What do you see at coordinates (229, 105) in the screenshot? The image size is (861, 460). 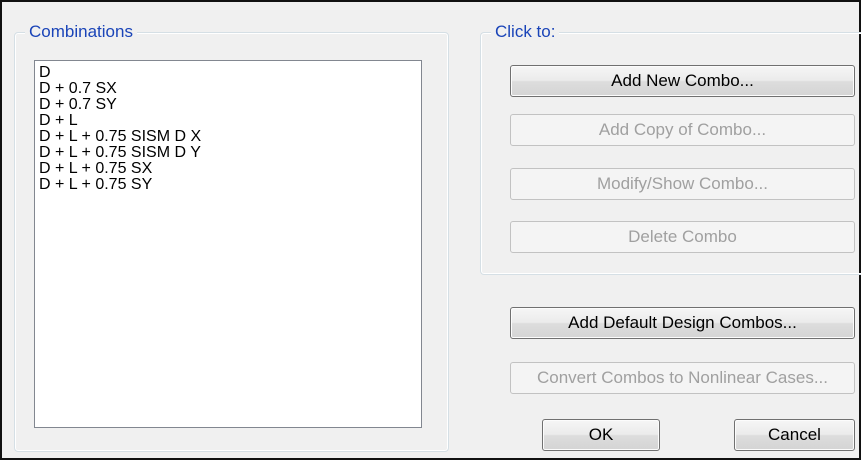 I see `list-item: D + 0.7 SY` at bounding box center [229, 105].